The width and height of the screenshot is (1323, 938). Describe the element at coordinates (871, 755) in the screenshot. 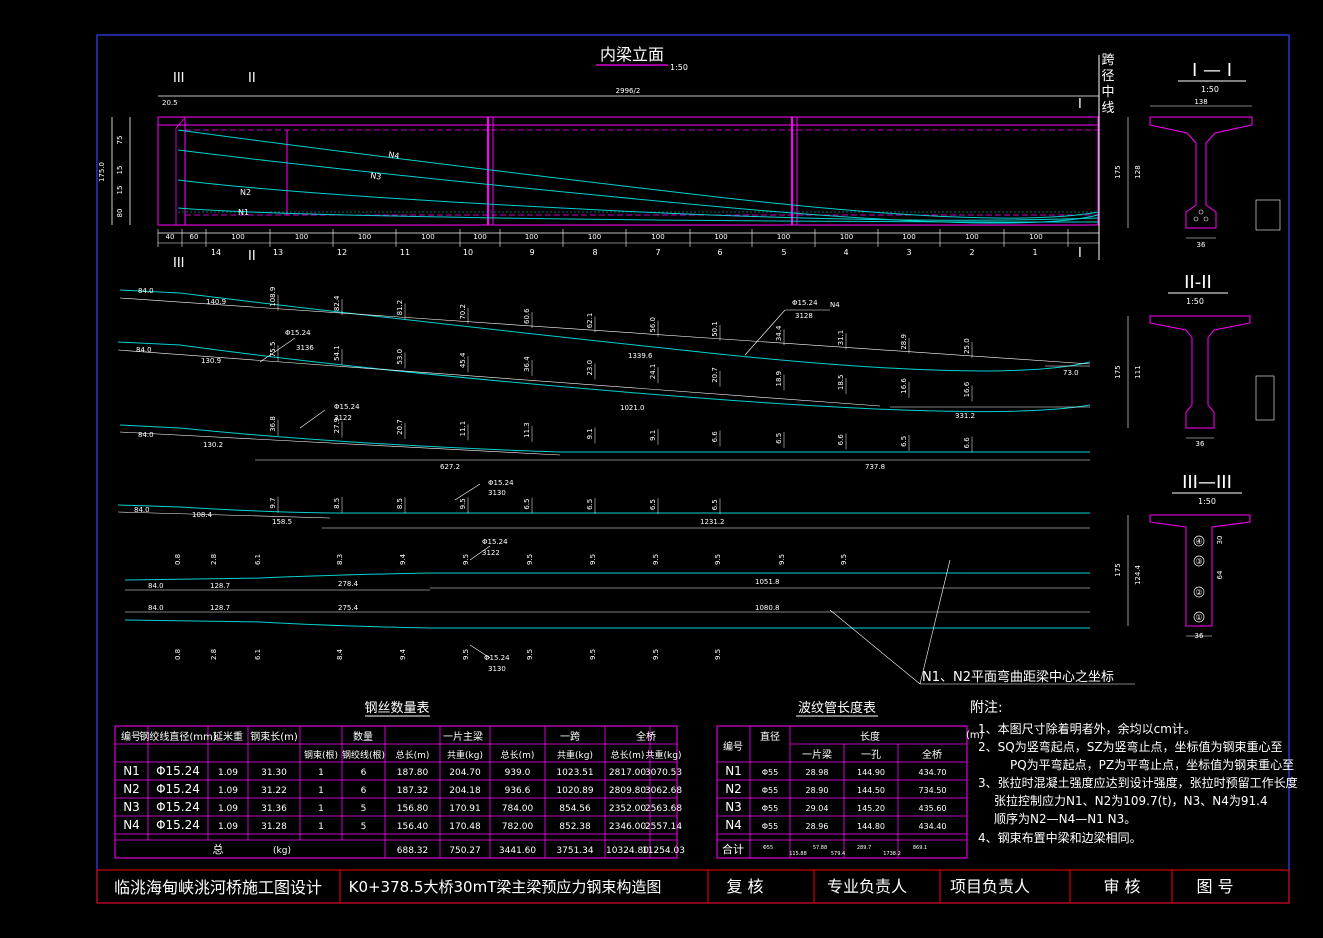

I see `duct-header: 一孔` at that location.